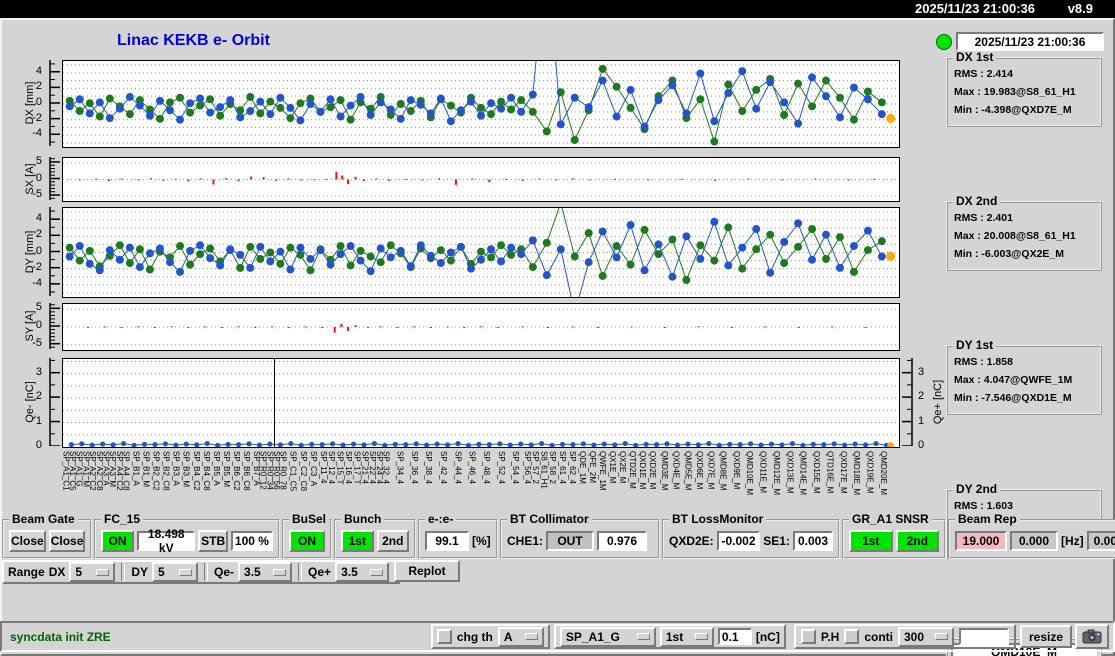 The image size is (1115, 656). Describe the element at coordinates (808, 636) in the screenshot. I see `ph-checkbox` at that location.